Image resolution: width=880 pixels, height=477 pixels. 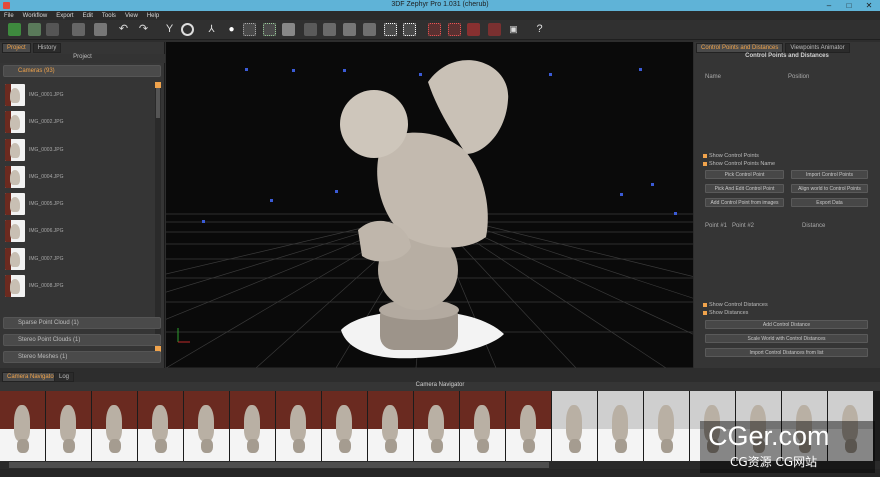 What do you see at coordinates (64, 16) in the screenshot?
I see `menu-export: Export` at bounding box center [64, 16].